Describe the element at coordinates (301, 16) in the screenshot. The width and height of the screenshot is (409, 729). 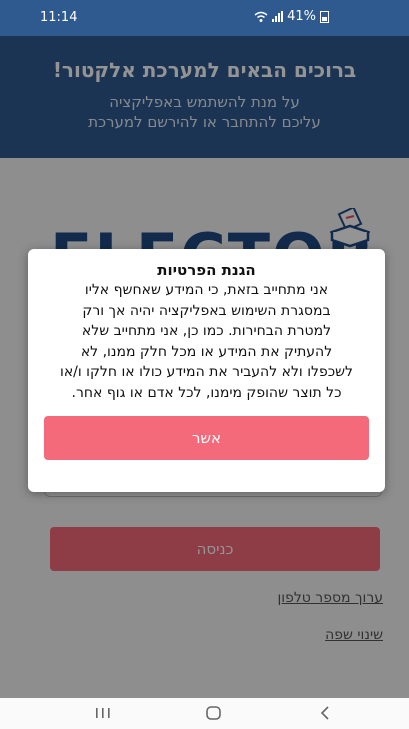
I see `battery-percent: 41%` at that location.